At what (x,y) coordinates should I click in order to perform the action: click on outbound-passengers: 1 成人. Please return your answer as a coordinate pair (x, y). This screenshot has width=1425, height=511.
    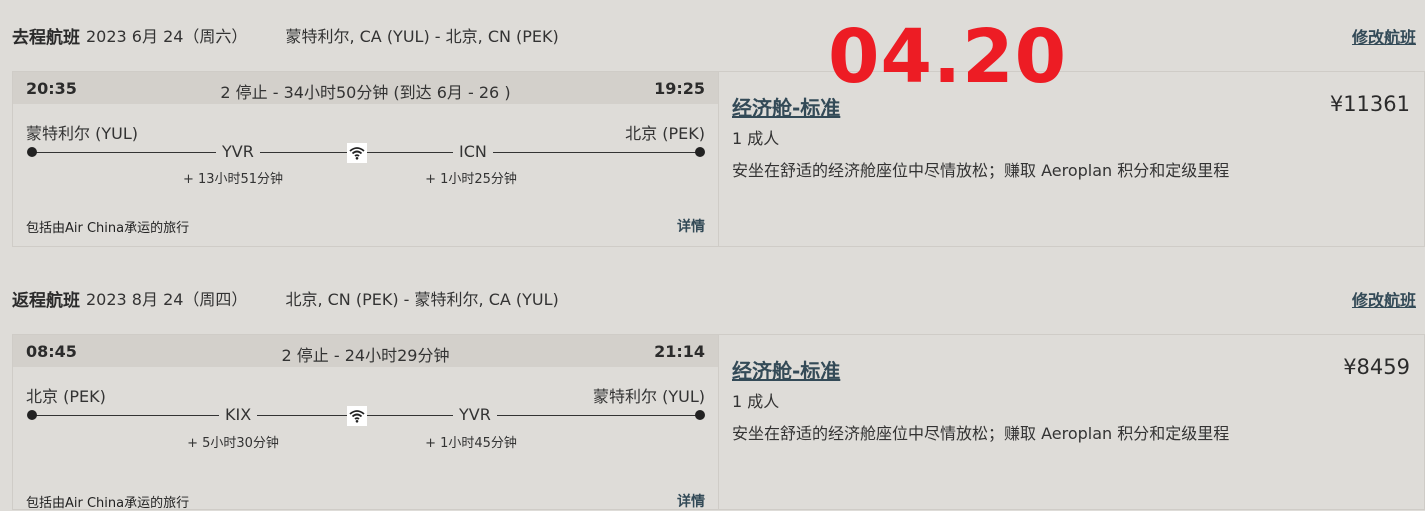
    Looking at the image, I should click on (756, 138).